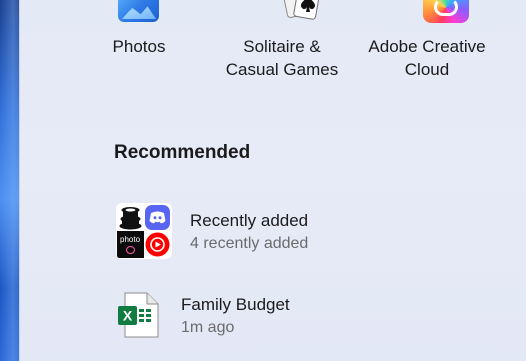 This screenshot has height=361, width=526. What do you see at coordinates (446, 11) in the screenshot?
I see `adobe-creative-cloud-icon` at bounding box center [446, 11].